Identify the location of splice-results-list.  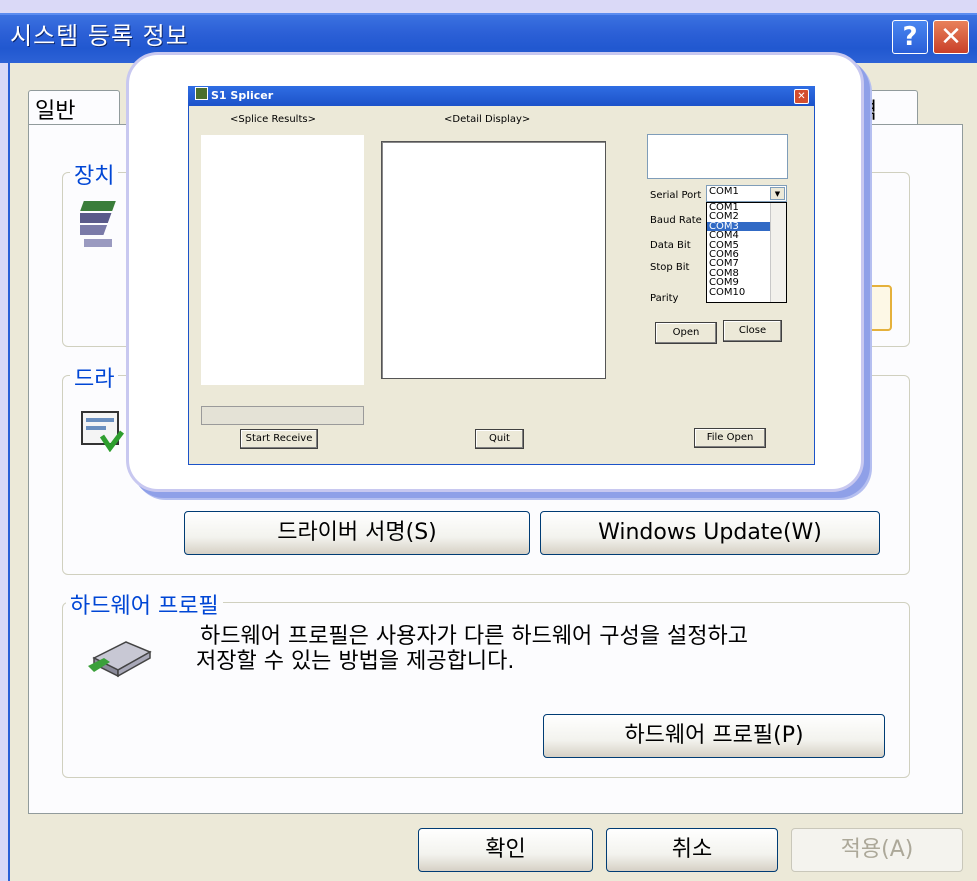
(282, 260).